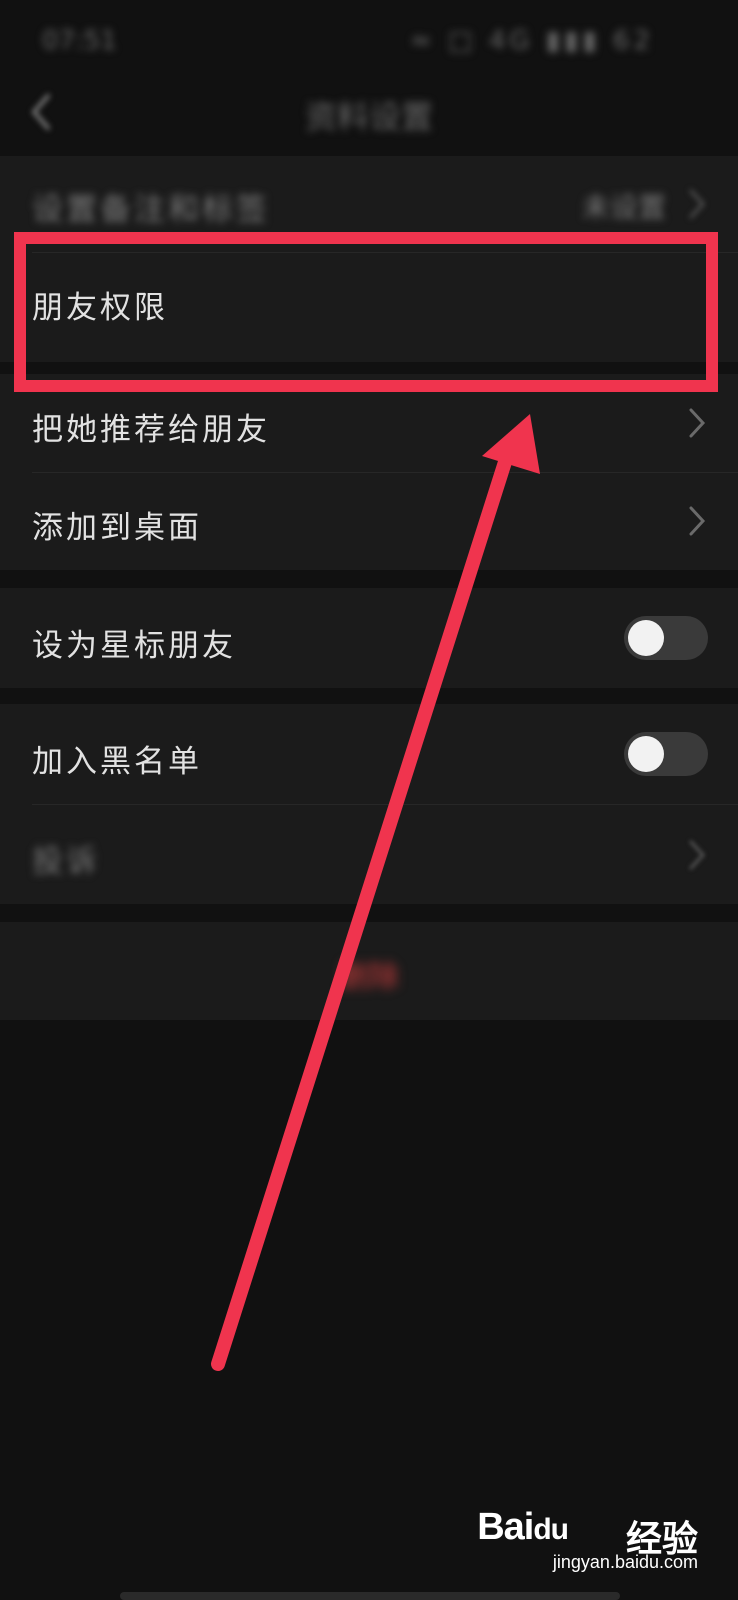  I want to click on status-time: 07:51, so click(79, 41).